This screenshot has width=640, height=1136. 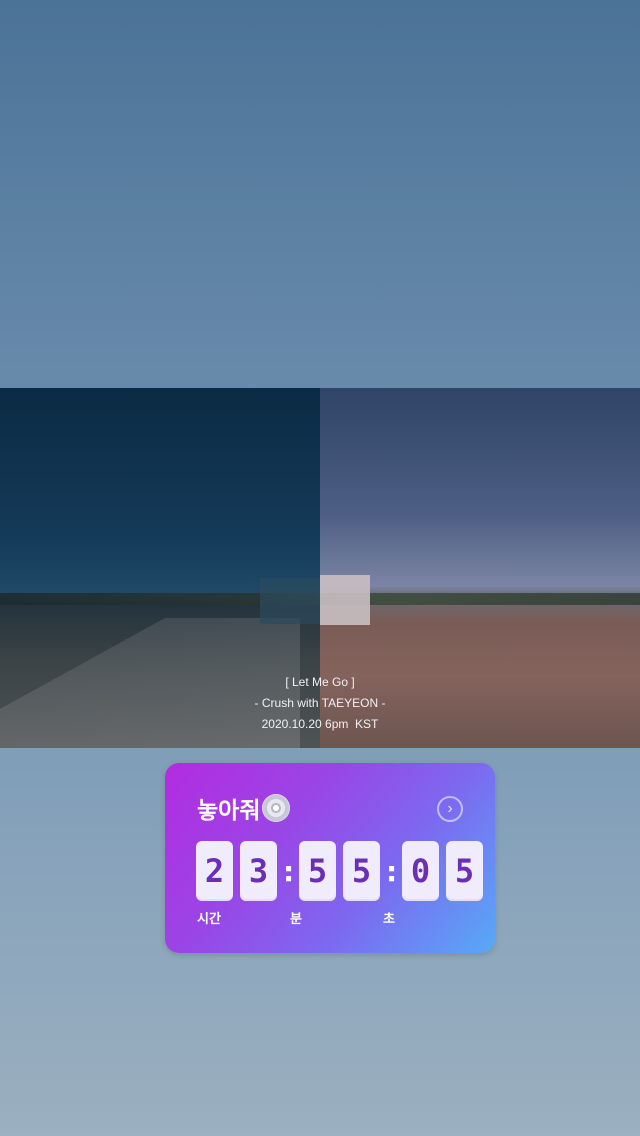 I want to click on caption-line-date: 2020.10.20 6pm KST, so click(x=320, y=724).